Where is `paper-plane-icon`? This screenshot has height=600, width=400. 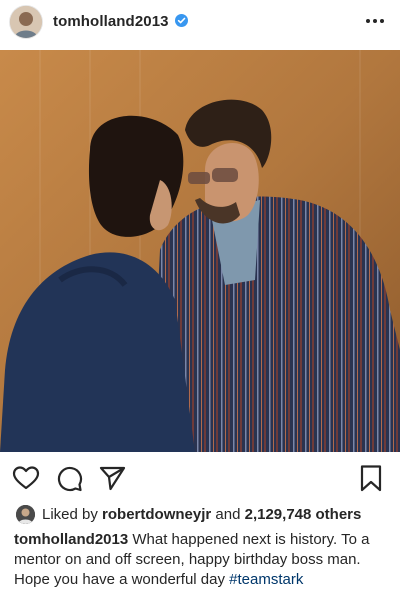 paper-plane-icon is located at coordinates (112, 478).